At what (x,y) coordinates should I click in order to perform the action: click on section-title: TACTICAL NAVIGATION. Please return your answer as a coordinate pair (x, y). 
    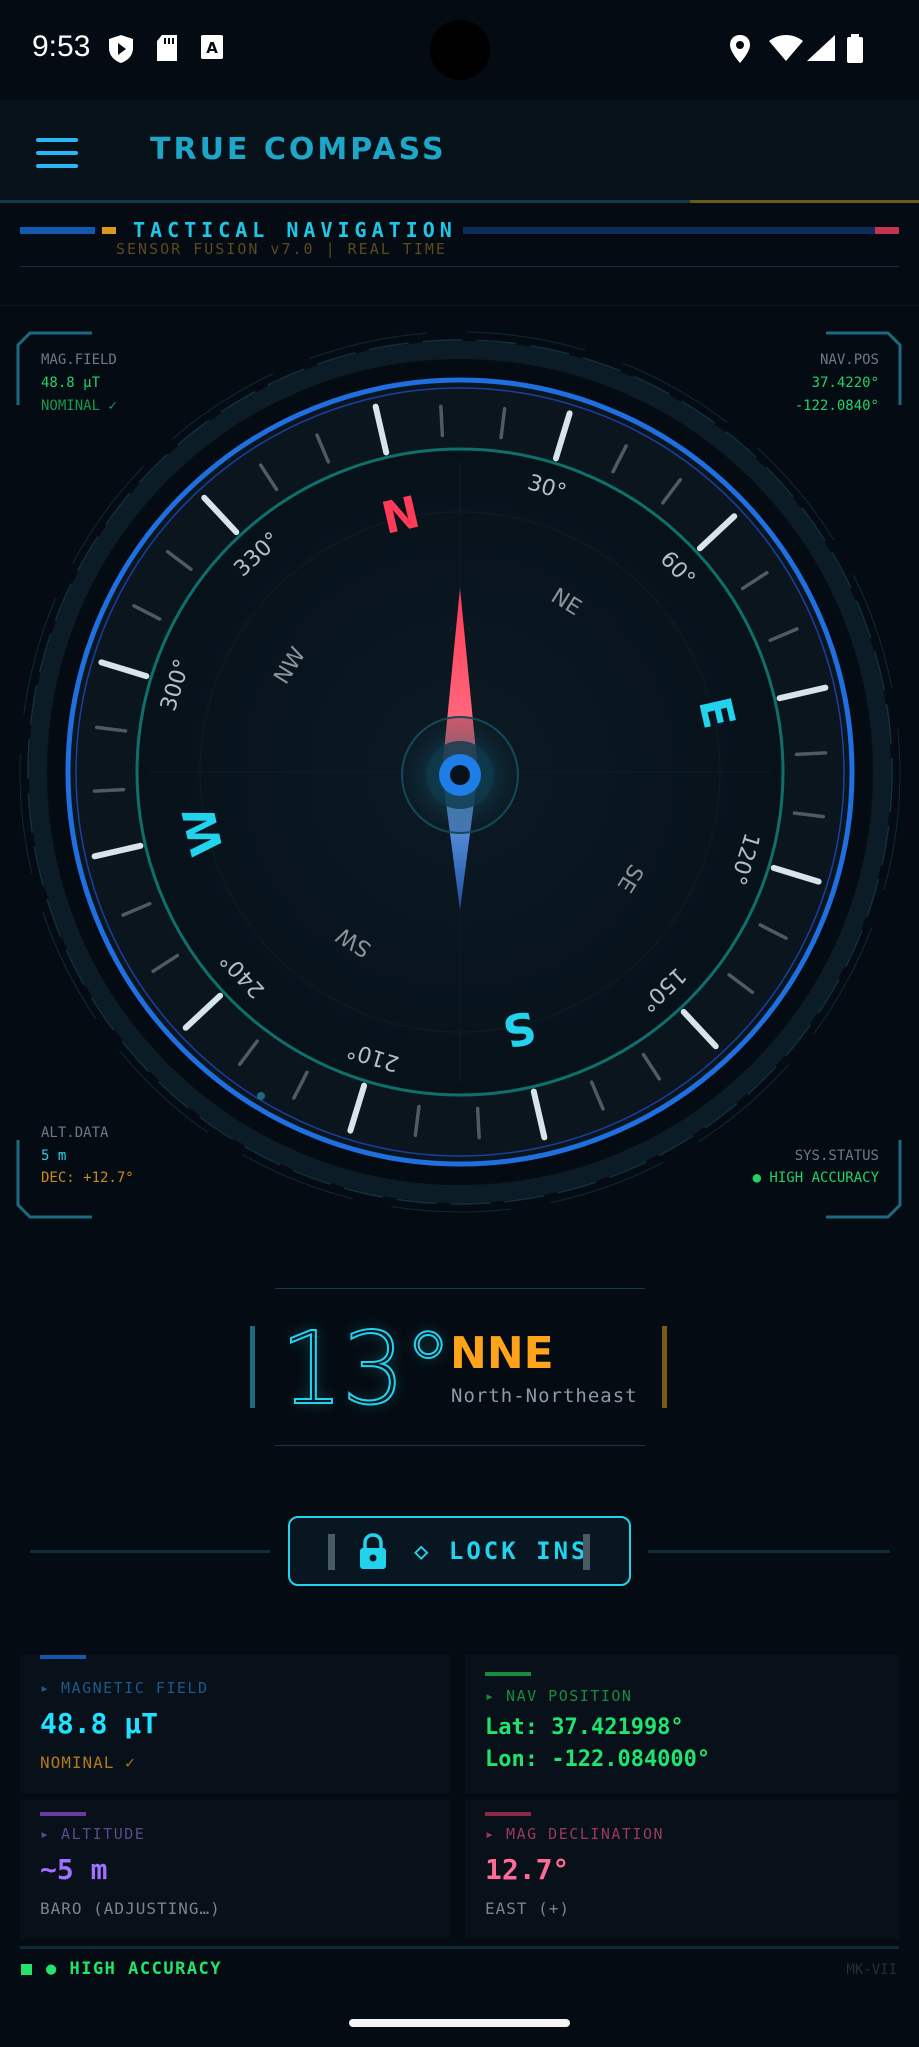
    Looking at the image, I should click on (295, 230).